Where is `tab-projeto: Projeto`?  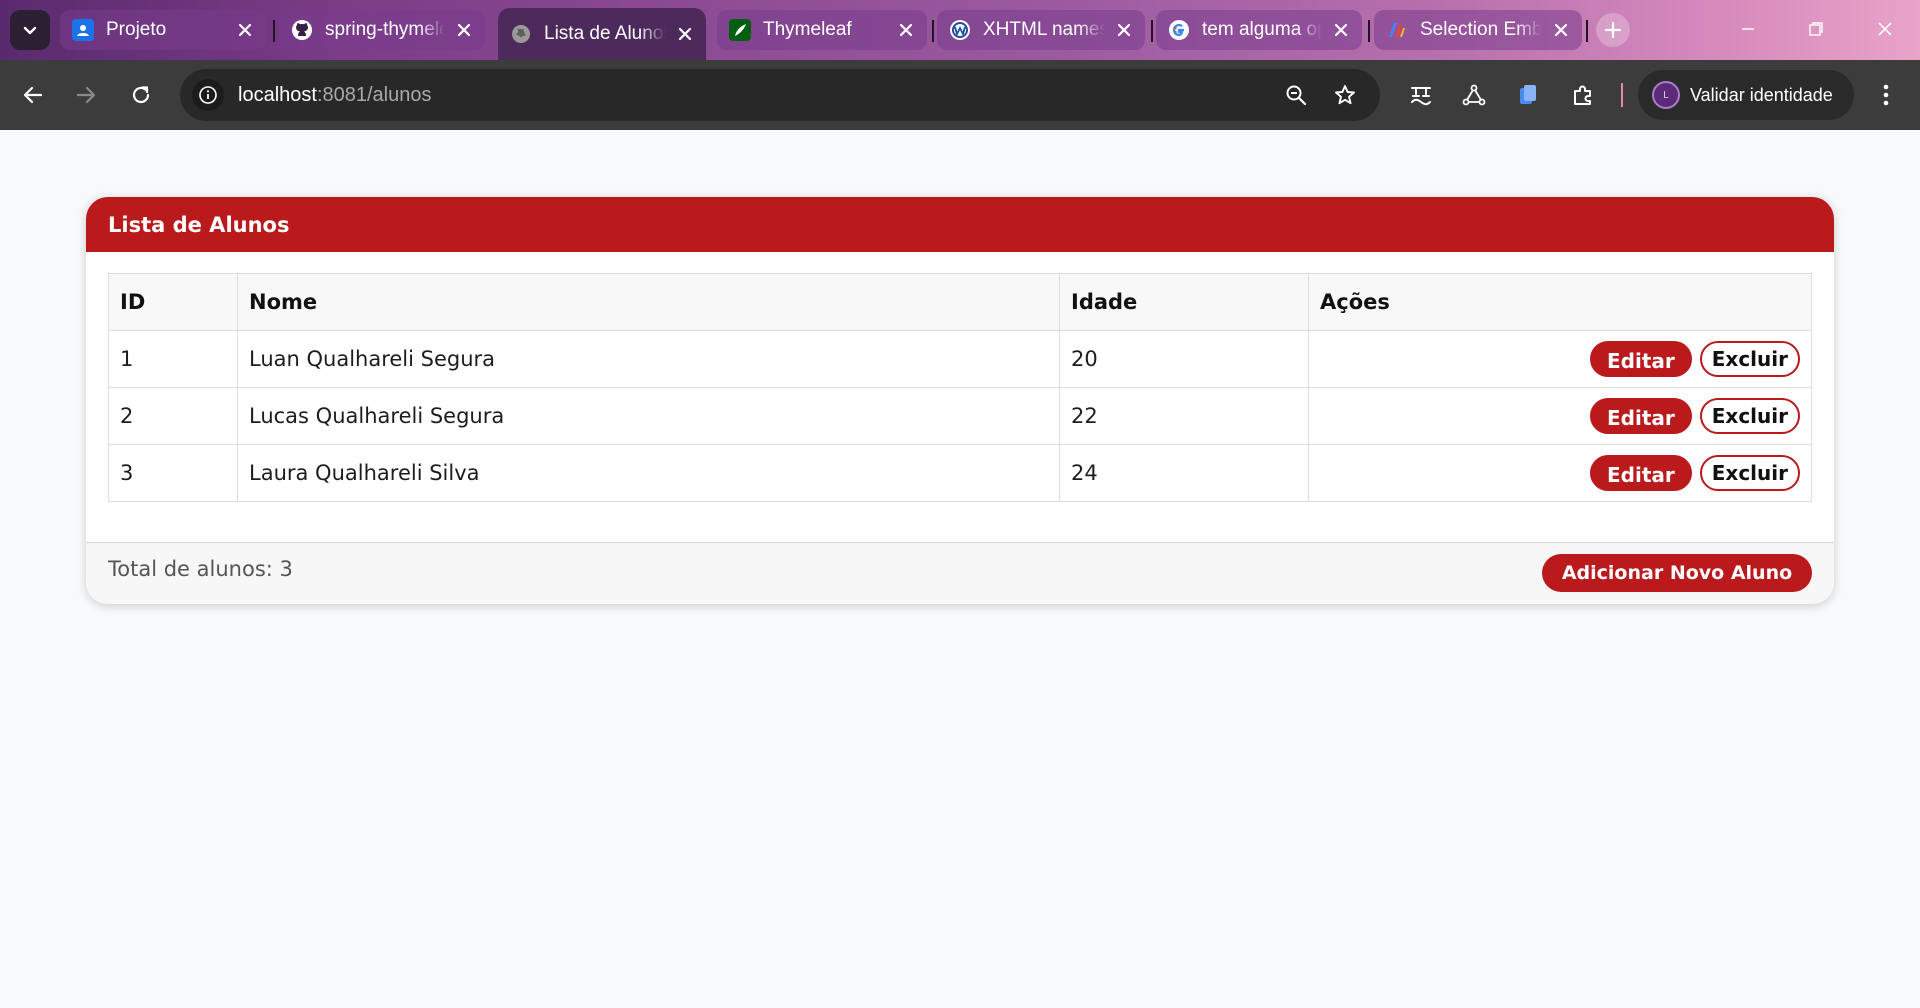
tab-projeto: Projeto is located at coordinates (163, 30).